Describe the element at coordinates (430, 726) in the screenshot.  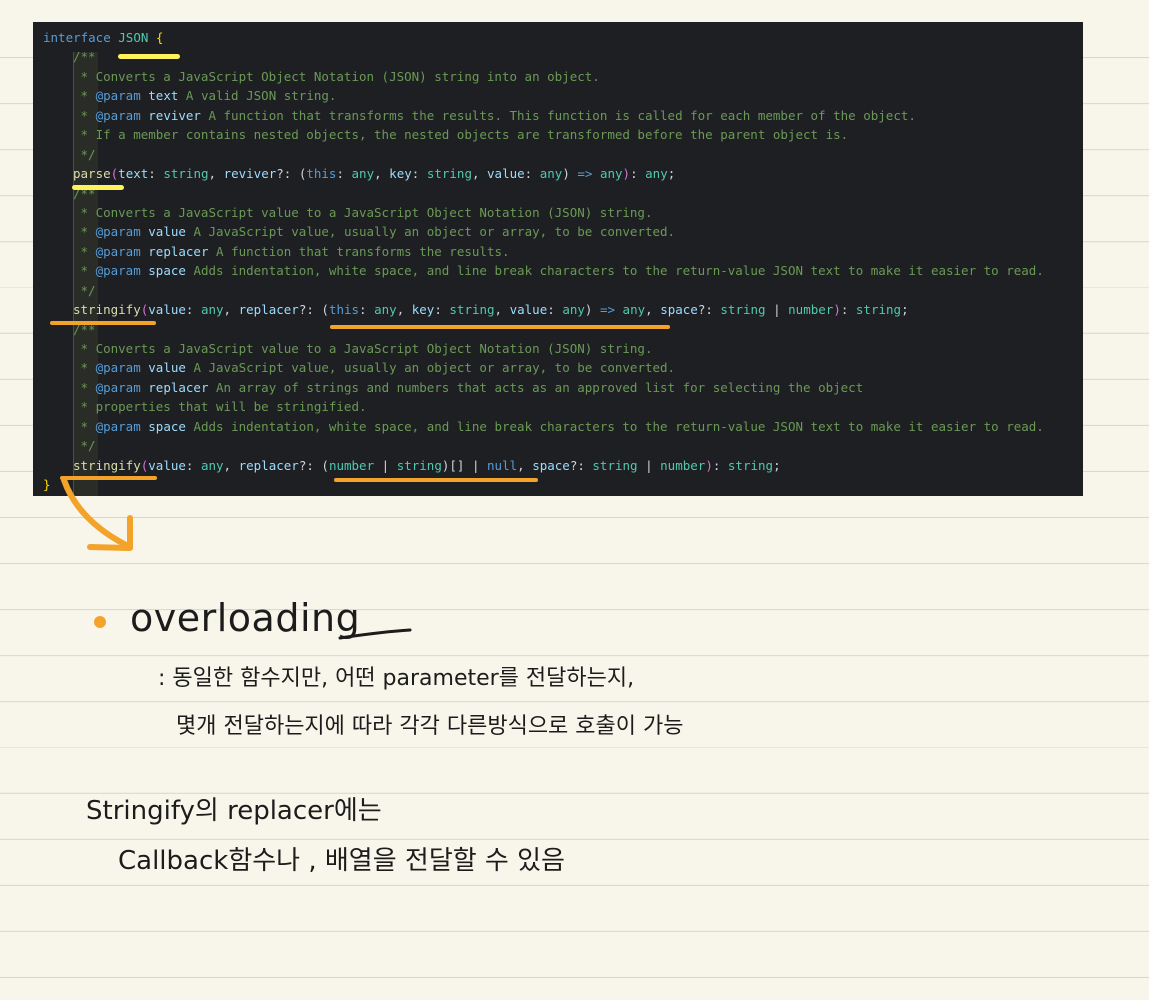
I see `note-line: 몇개 전달하는지에 따라 각각 다른방식으로 호출이 가능` at that location.